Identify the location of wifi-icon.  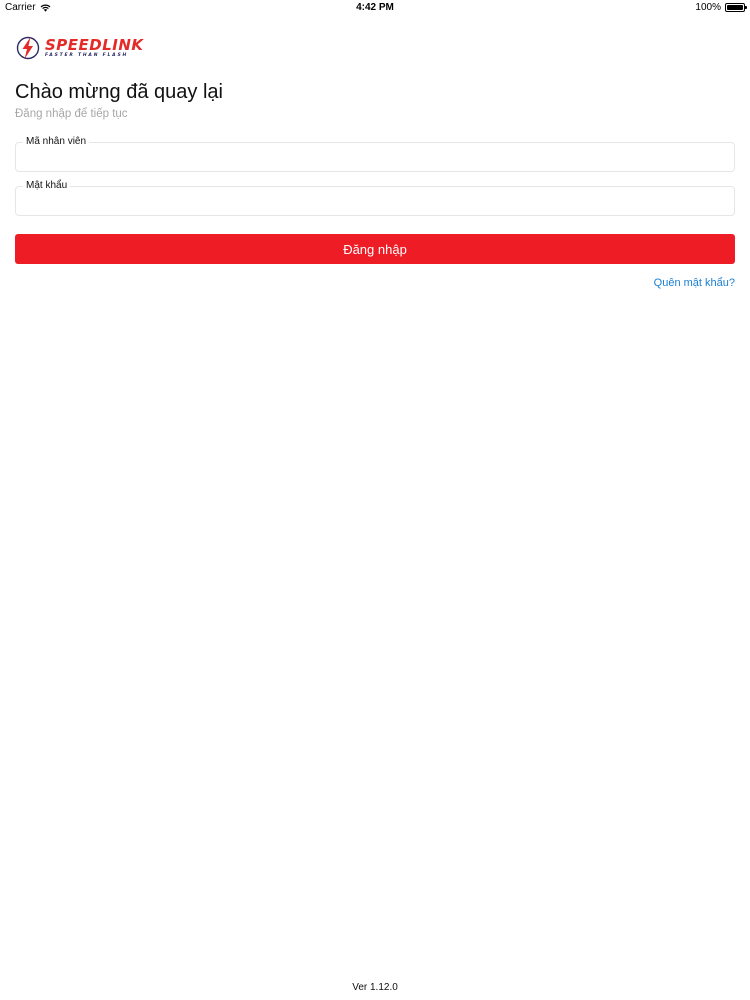
(45, 8).